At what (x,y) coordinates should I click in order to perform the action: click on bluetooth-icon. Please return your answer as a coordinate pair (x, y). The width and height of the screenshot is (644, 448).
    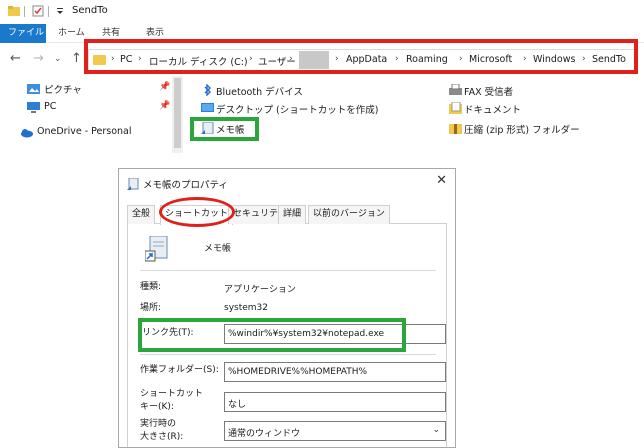
    Looking at the image, I should click on (207, 90).